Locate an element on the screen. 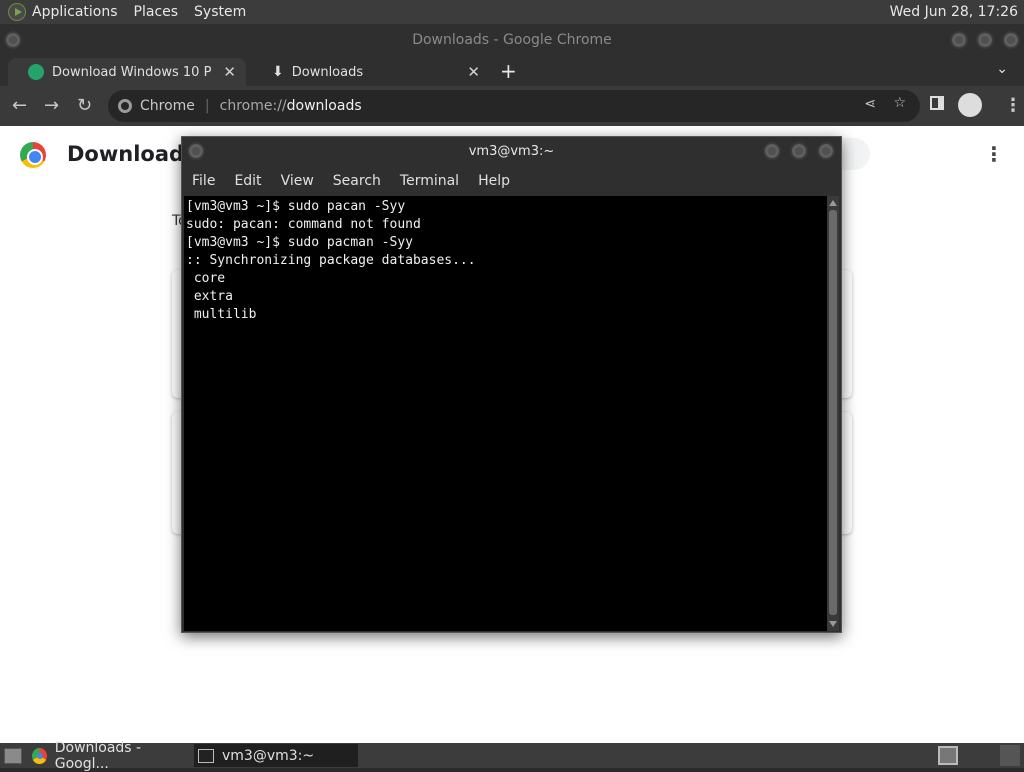  site-favicon-icon is located at coordinates (36, 72).